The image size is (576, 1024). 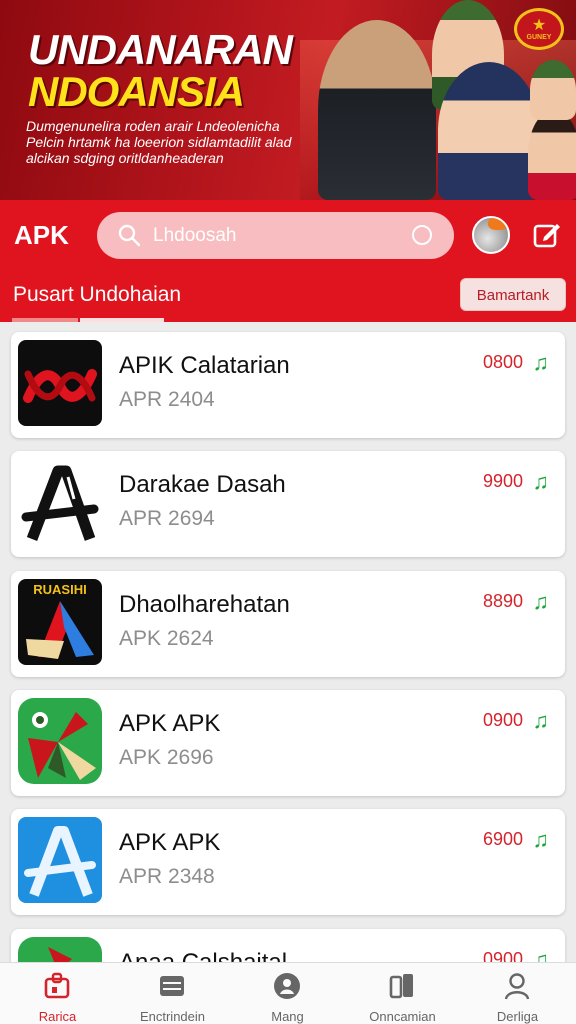 I want to click on app-icon-text: RUASIHI, so click(x=60, y=589).